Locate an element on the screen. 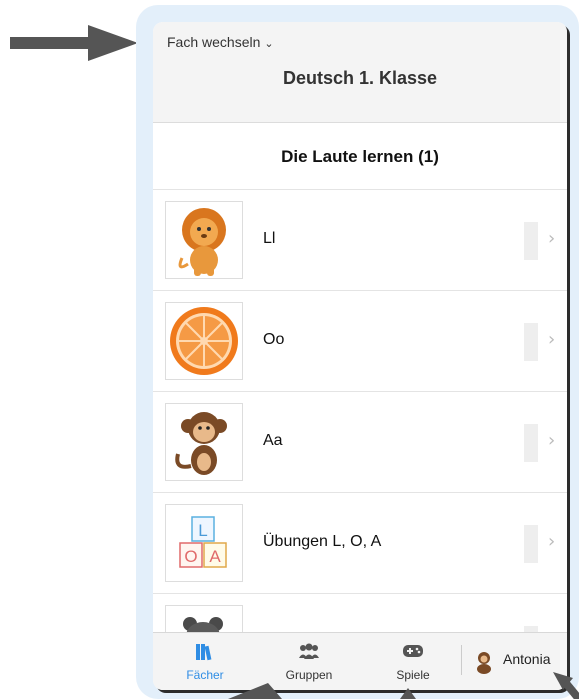 The width and height of the screenshot is (579, 699). tab-label: Fächer is located at coordinates (205, 675).